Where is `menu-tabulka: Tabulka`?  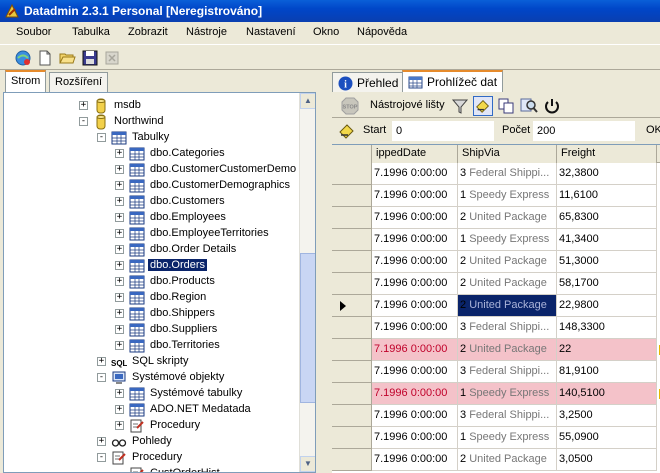
menu-tabulka: Tabulka is located at coordinates (91, 32).